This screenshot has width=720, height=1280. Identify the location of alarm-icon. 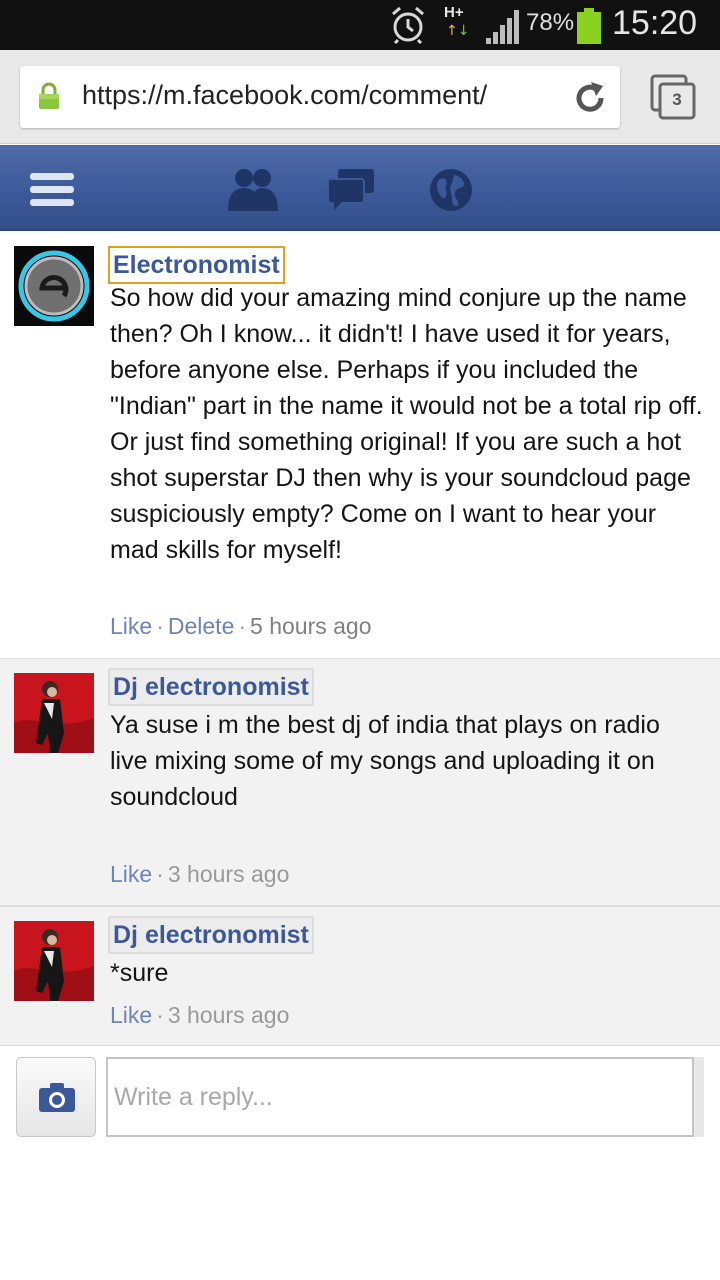
(408, 25).